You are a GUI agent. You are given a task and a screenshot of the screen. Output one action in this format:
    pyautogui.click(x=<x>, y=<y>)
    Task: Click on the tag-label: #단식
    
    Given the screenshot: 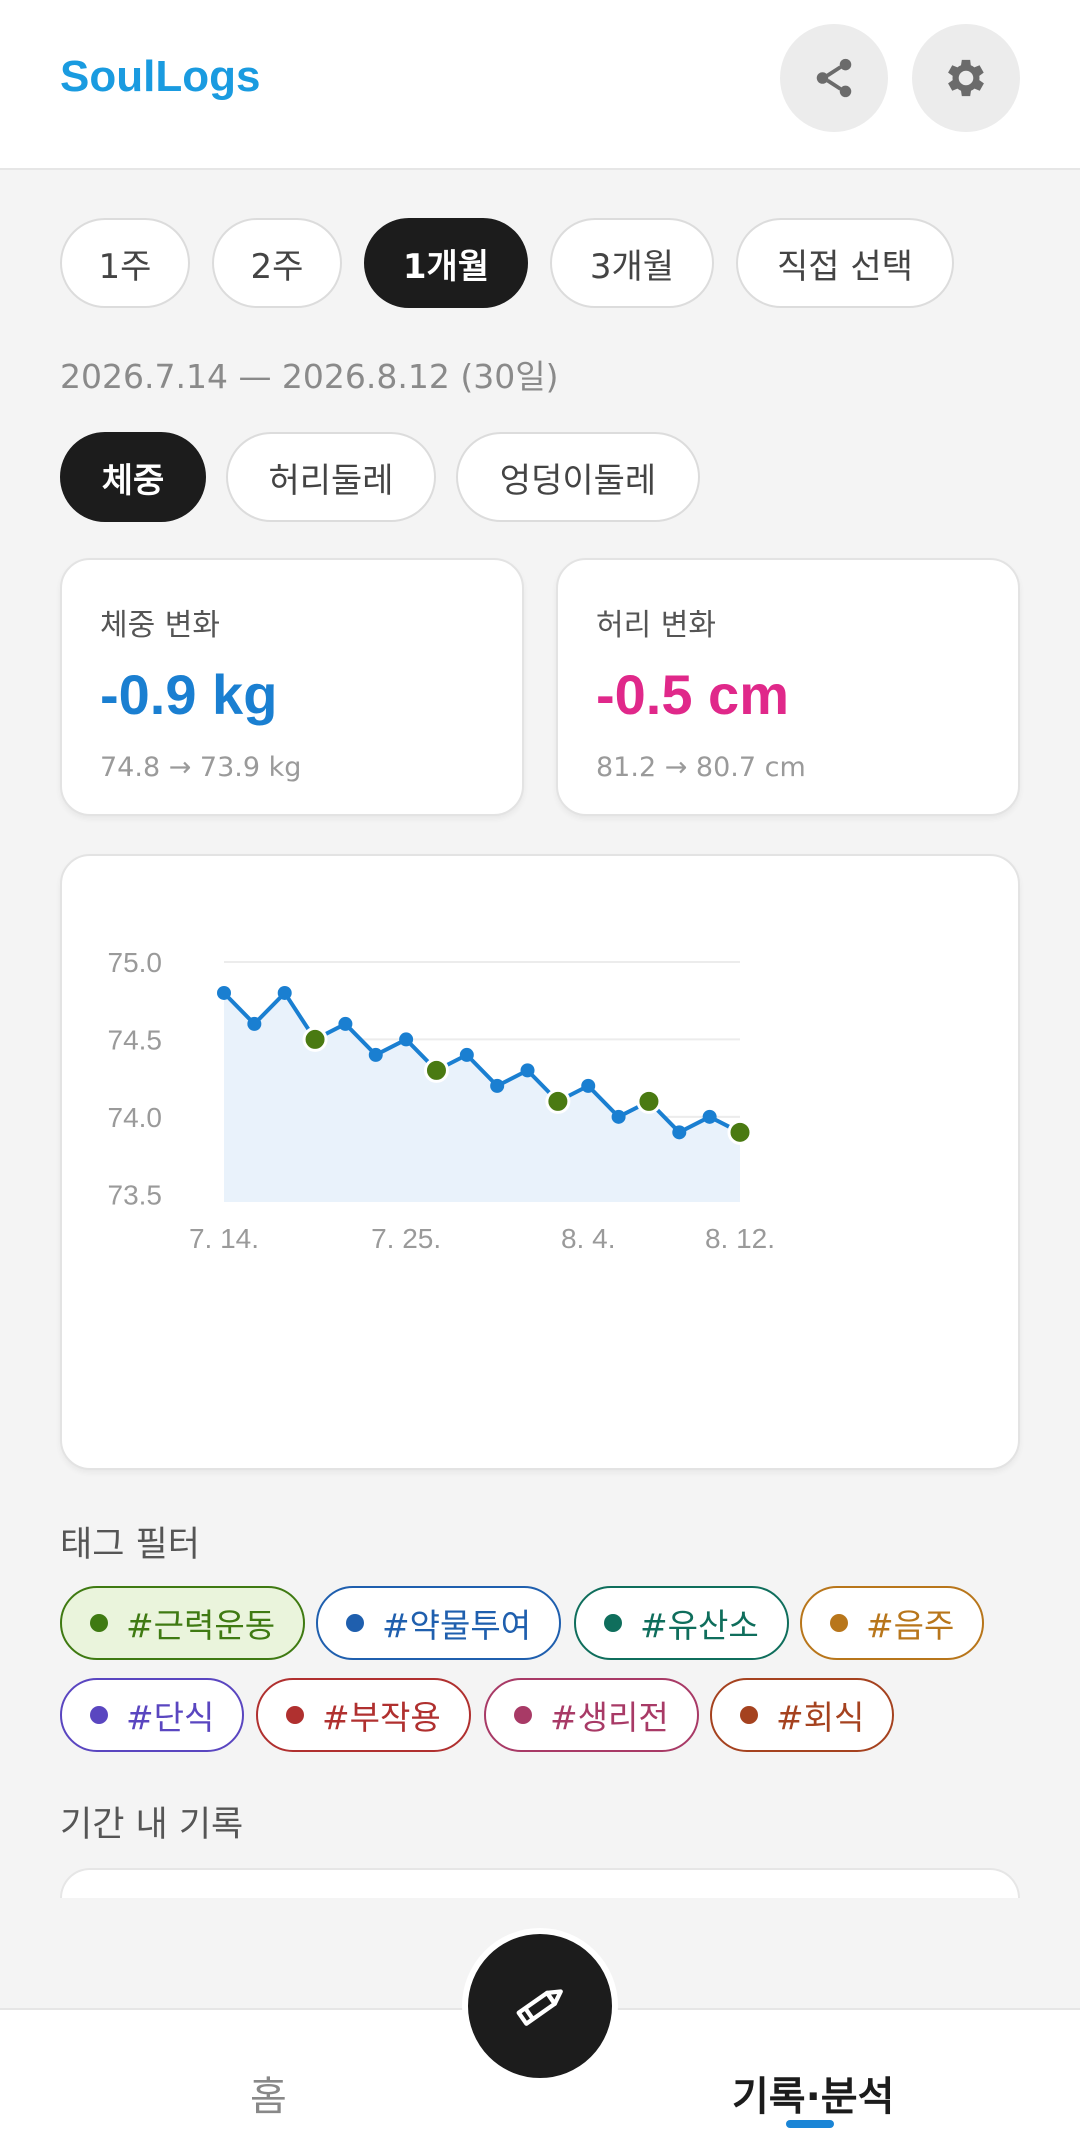 What is the action you would take?
    pyautogui.click(x=170, y=1717)
    